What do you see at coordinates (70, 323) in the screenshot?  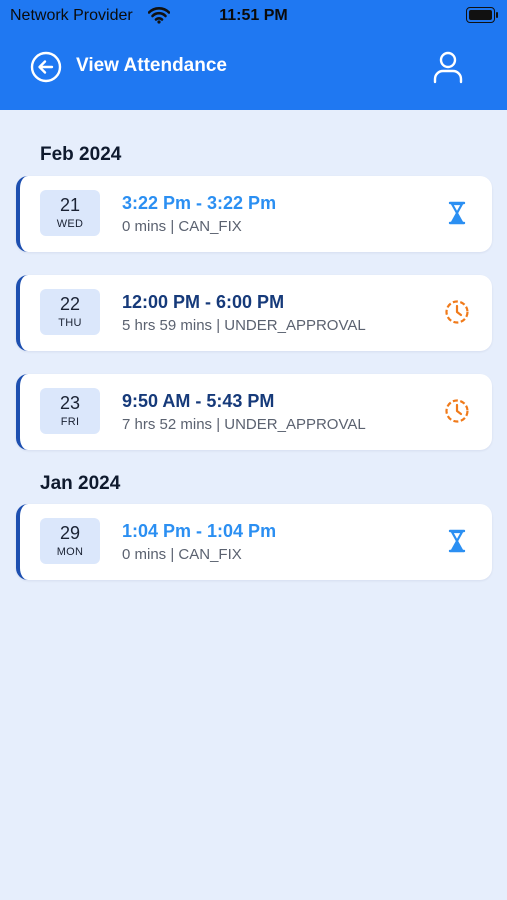 I see `date-weekday: THU` at bounding box center [70, 323].